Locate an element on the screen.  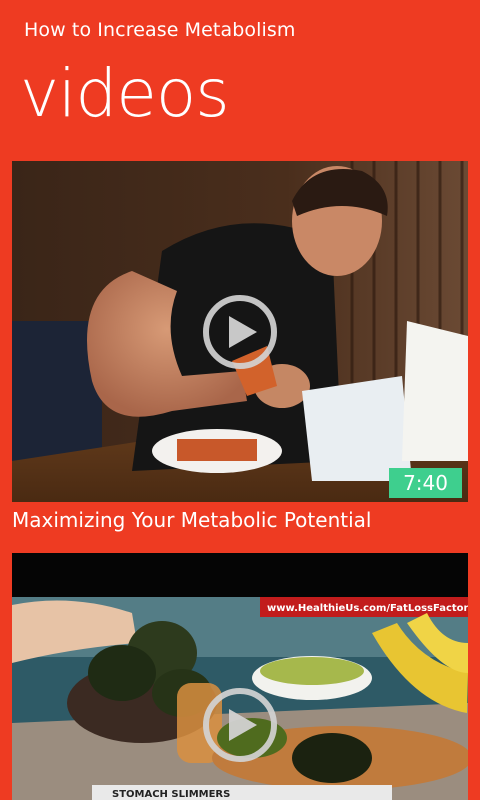
page-title: videos is located at coordinates (125, 93).